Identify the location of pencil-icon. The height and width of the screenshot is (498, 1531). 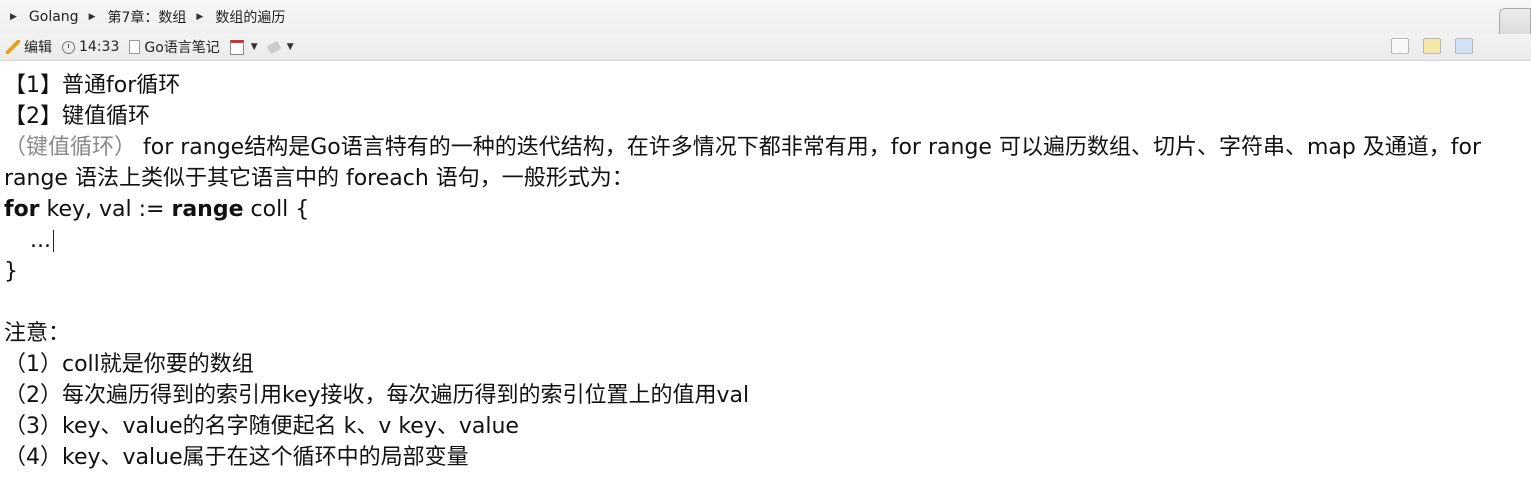
(13, 47).